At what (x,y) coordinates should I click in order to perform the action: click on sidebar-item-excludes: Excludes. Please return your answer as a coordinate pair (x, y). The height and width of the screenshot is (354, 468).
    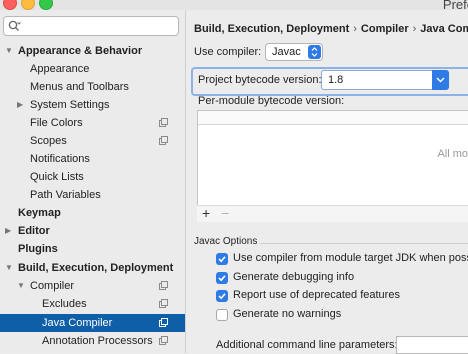
    Looking at the image, I should click on (92, 304).